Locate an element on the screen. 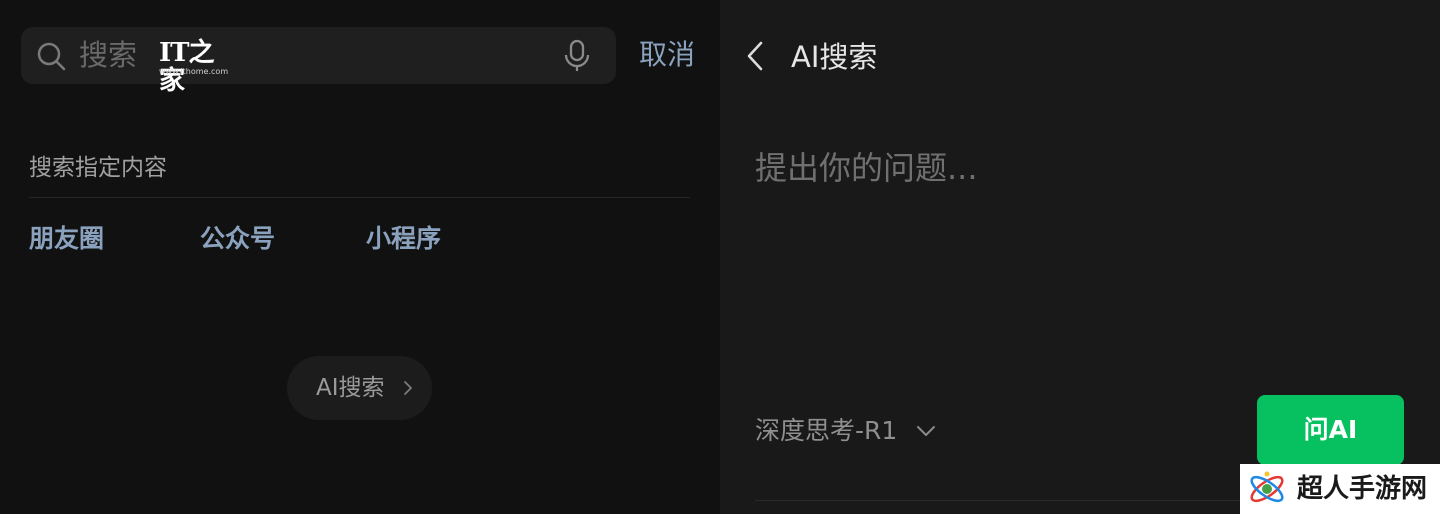 The height and width of the screenshot is (514, 1440). page-title: AI搜索 is located at coordinates (834, 57).